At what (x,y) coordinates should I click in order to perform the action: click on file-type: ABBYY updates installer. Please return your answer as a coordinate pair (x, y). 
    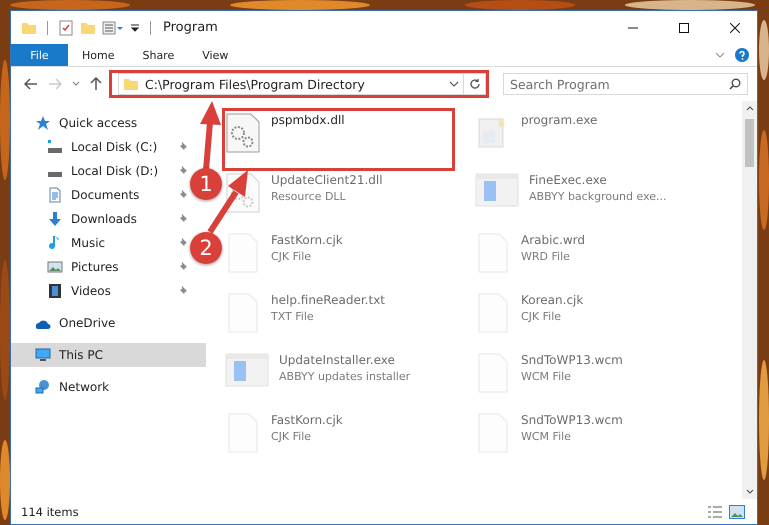
    Looking at the image, I should click on (344, 376).